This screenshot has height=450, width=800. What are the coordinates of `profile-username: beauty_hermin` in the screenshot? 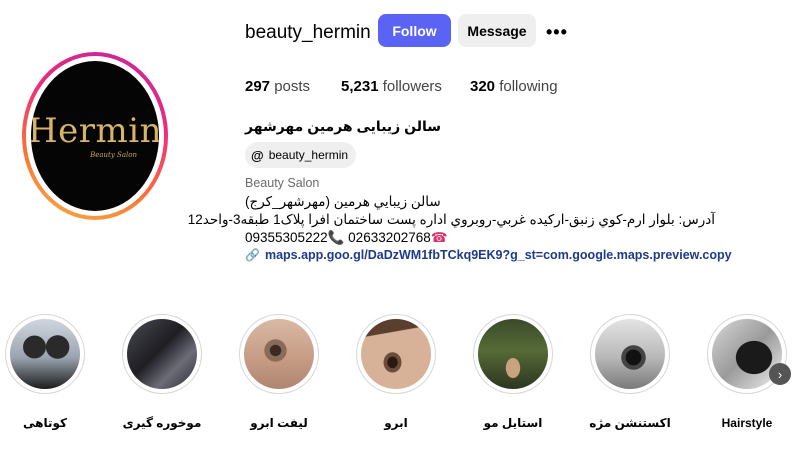 It's located at (308, 32).